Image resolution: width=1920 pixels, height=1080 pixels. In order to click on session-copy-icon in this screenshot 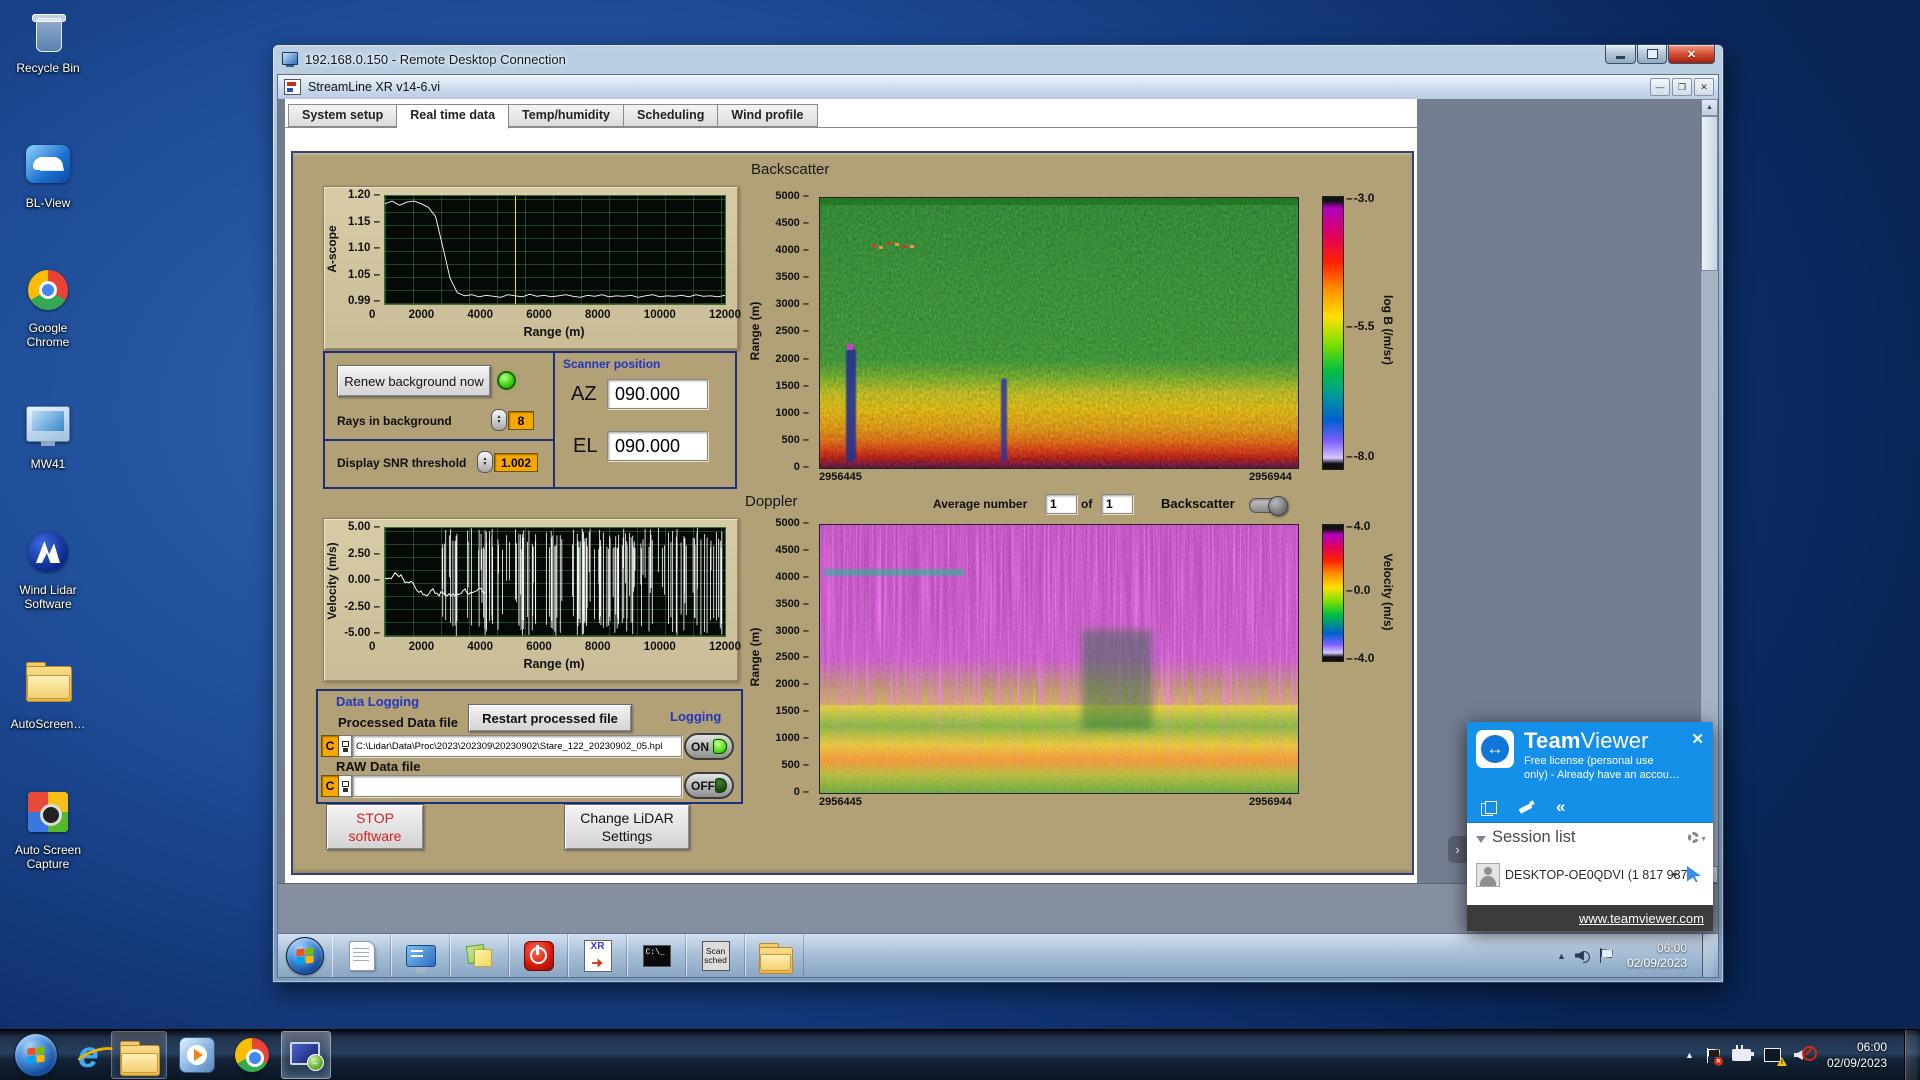, I will do `click(1489, 808)`.